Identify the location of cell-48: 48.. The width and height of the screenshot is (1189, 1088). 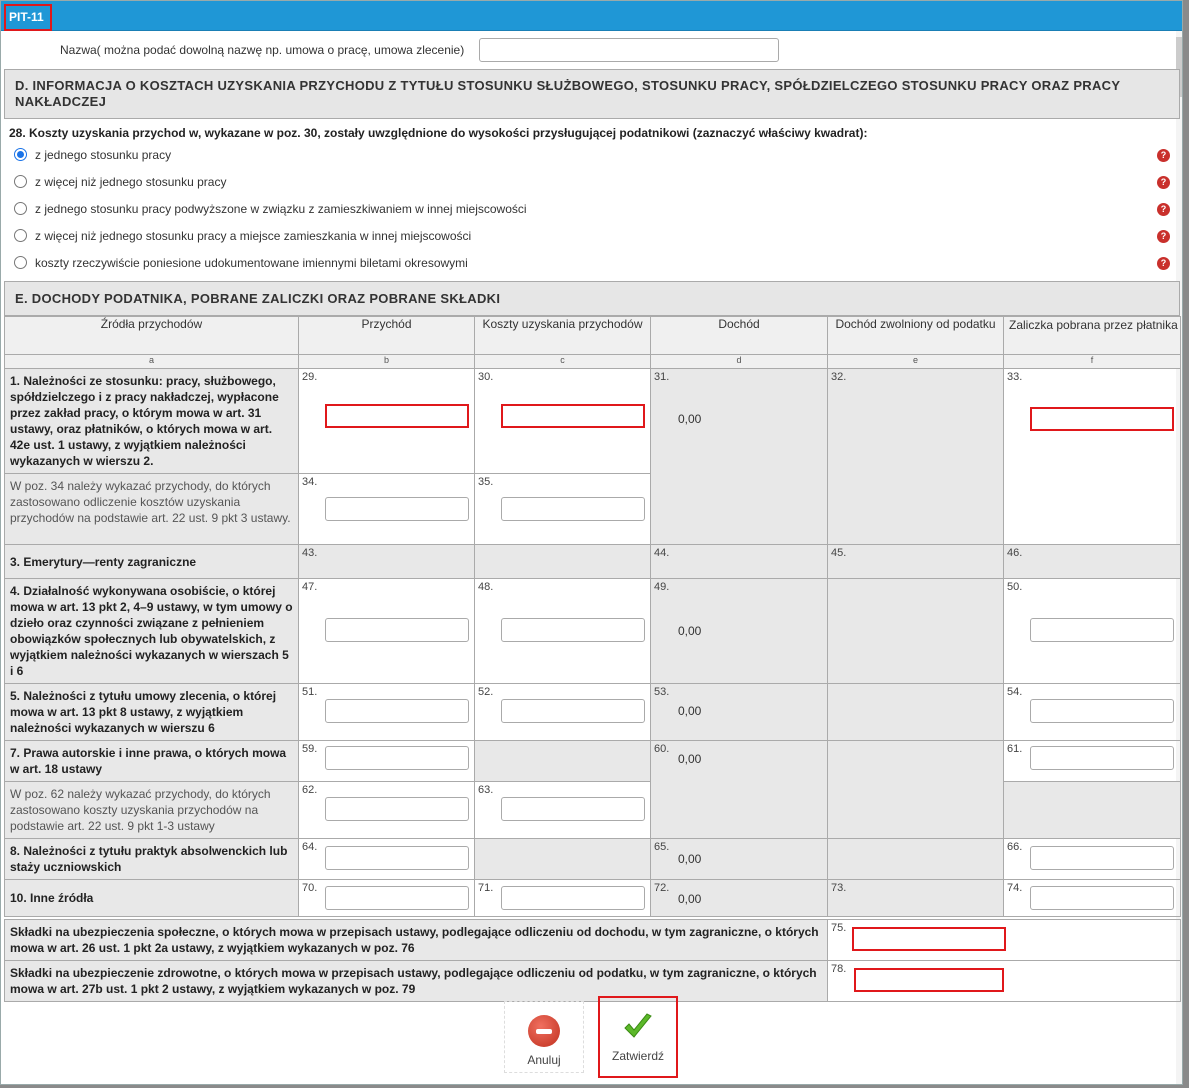
(562, 631).